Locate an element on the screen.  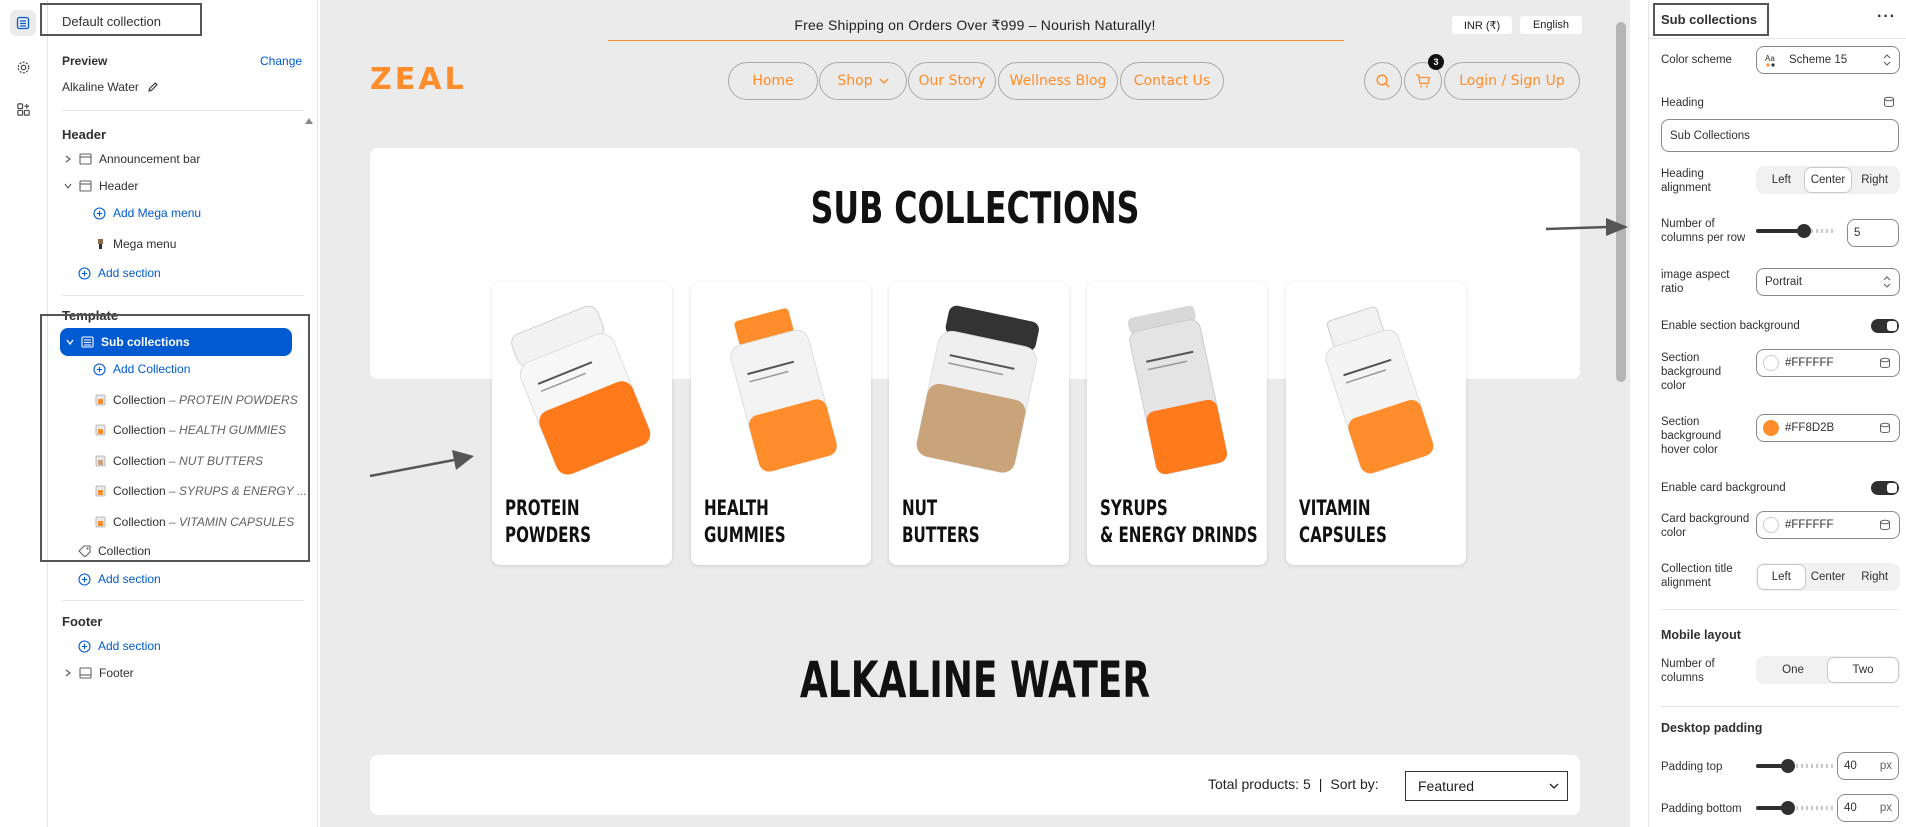
add-section-footer-button: Add section is located at coordinates (119, 646).